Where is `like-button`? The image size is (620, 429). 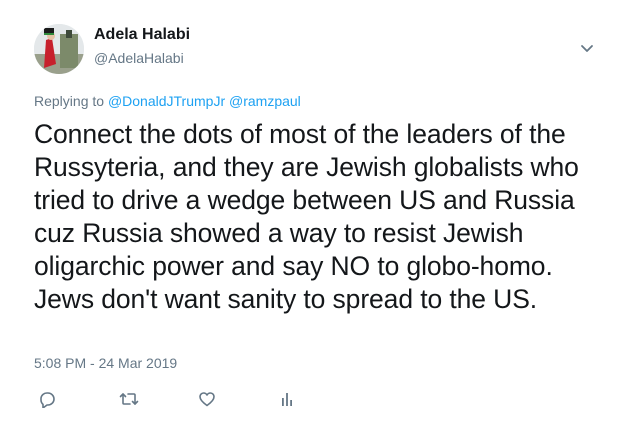
like-button is located at coordinates (207, 399).